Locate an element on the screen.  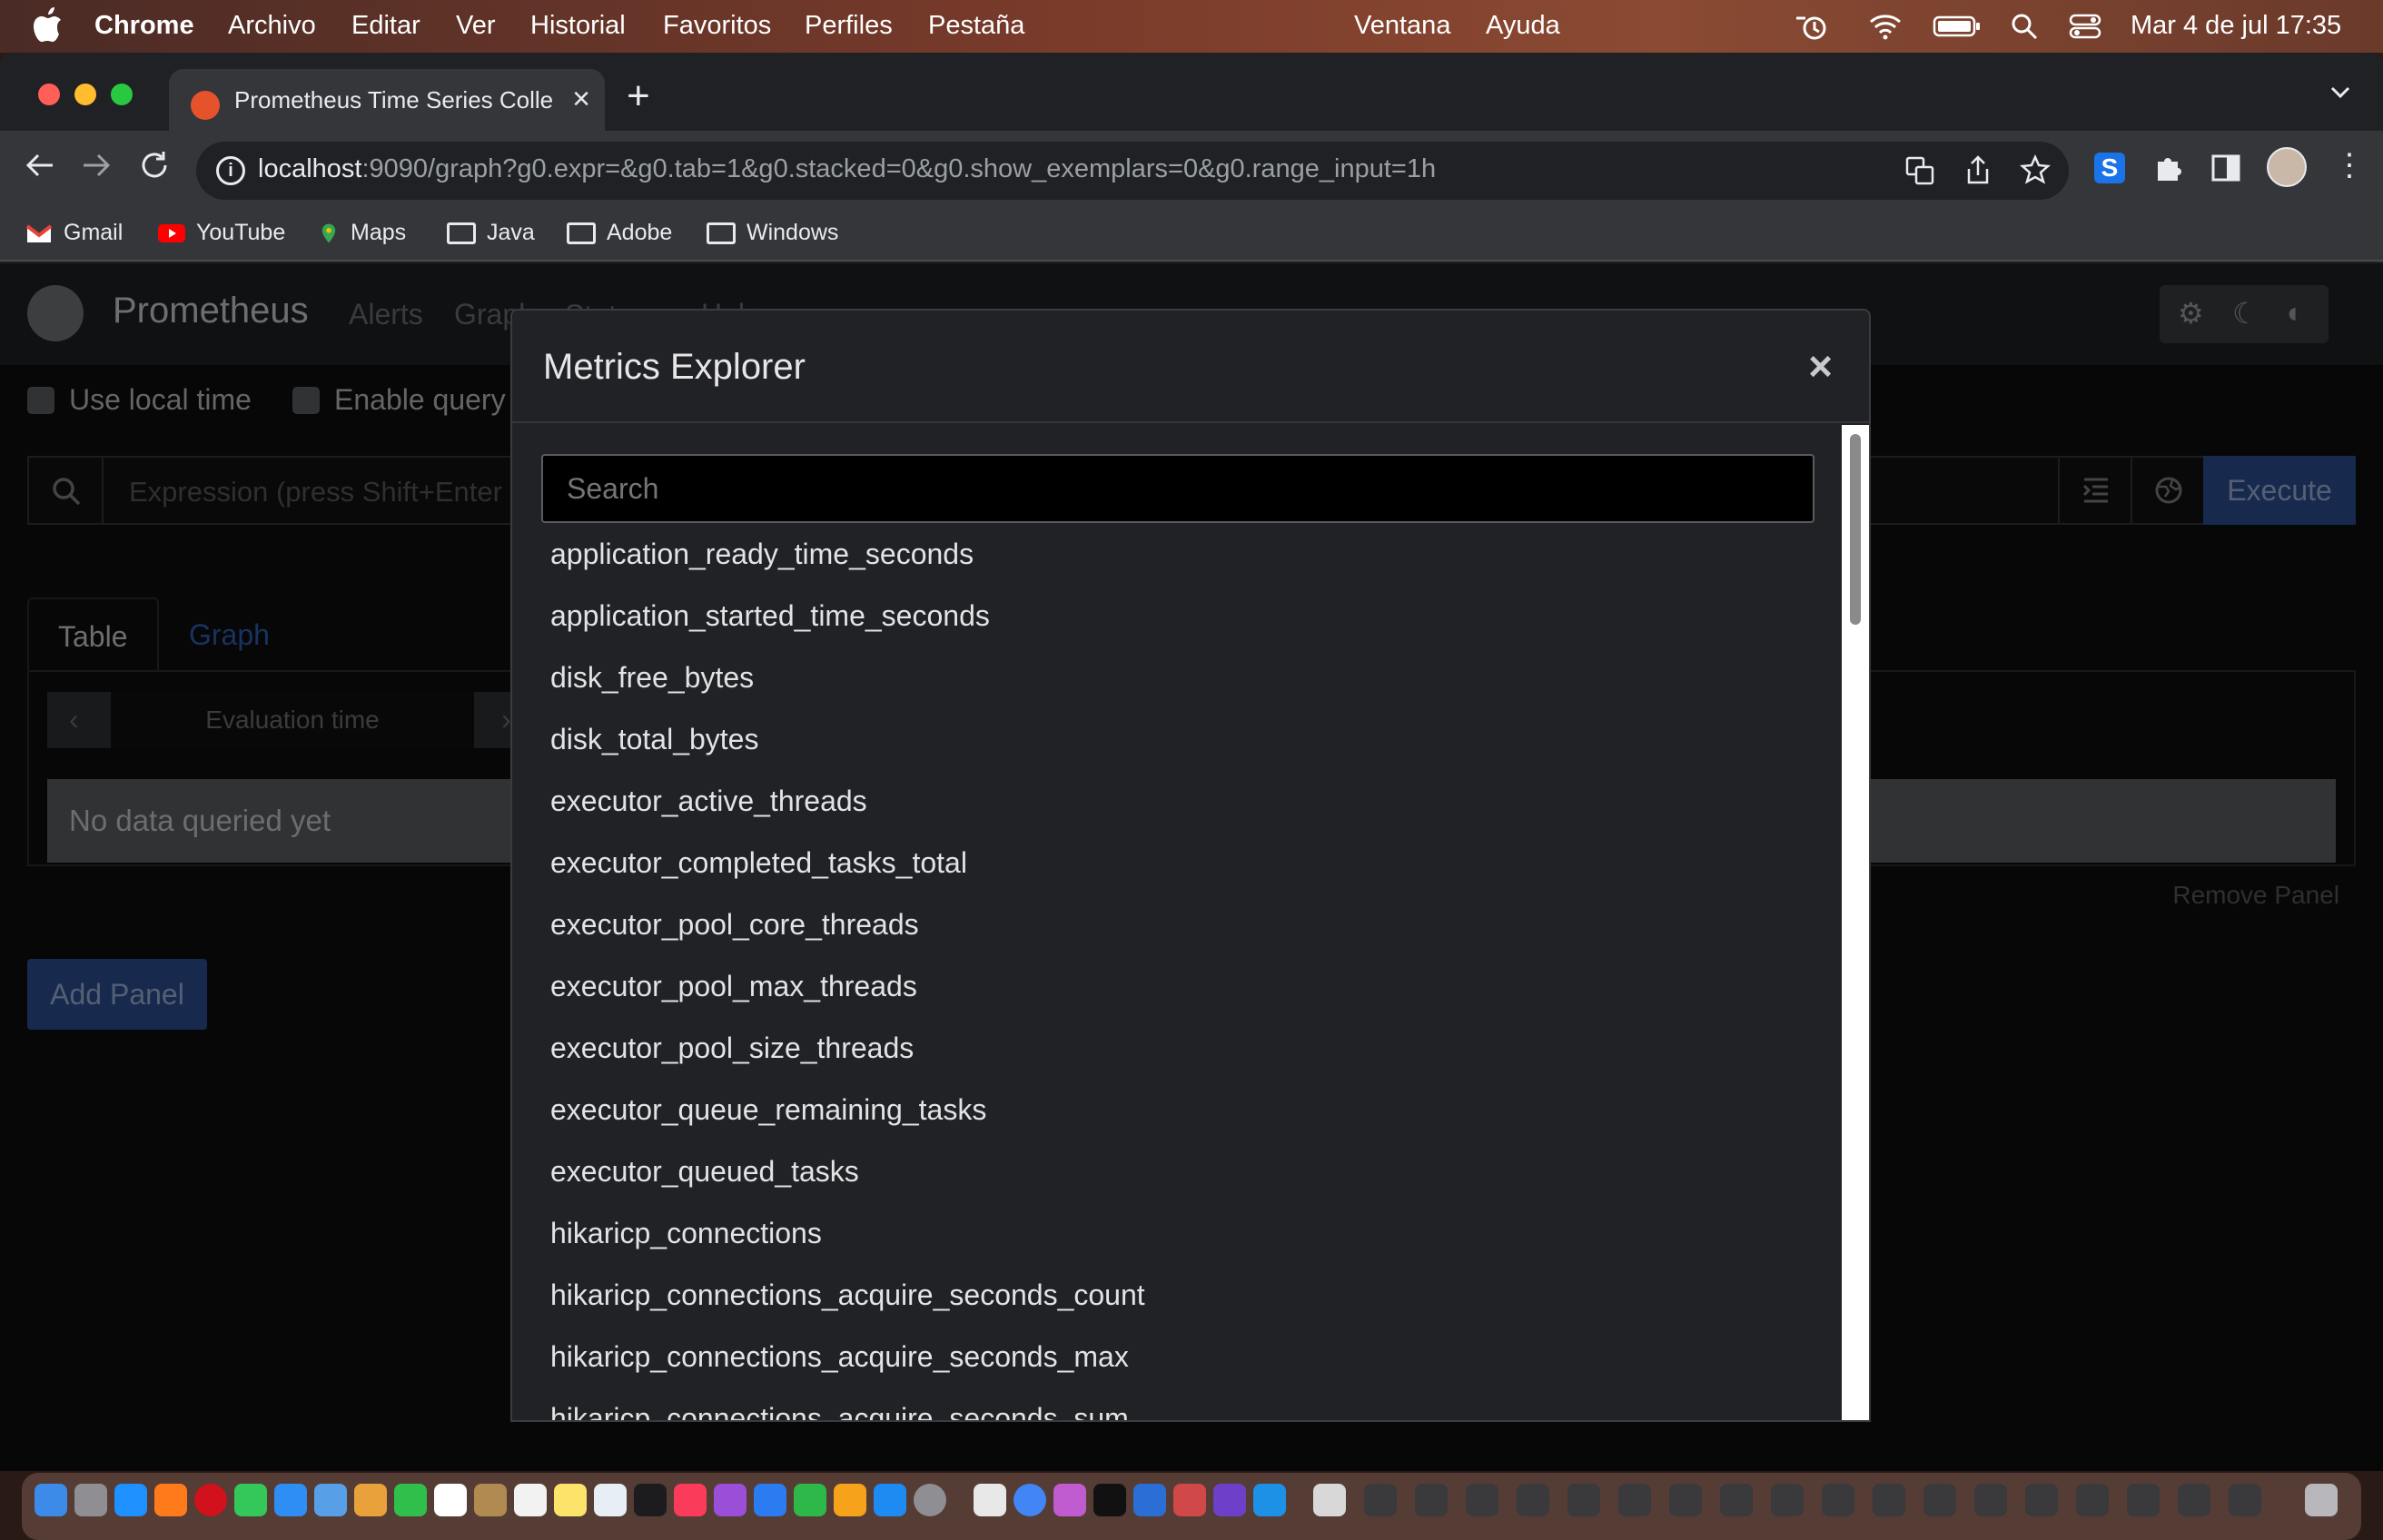
bookmark-folder-adobe: Adobe is located at coordinates (619, 233).